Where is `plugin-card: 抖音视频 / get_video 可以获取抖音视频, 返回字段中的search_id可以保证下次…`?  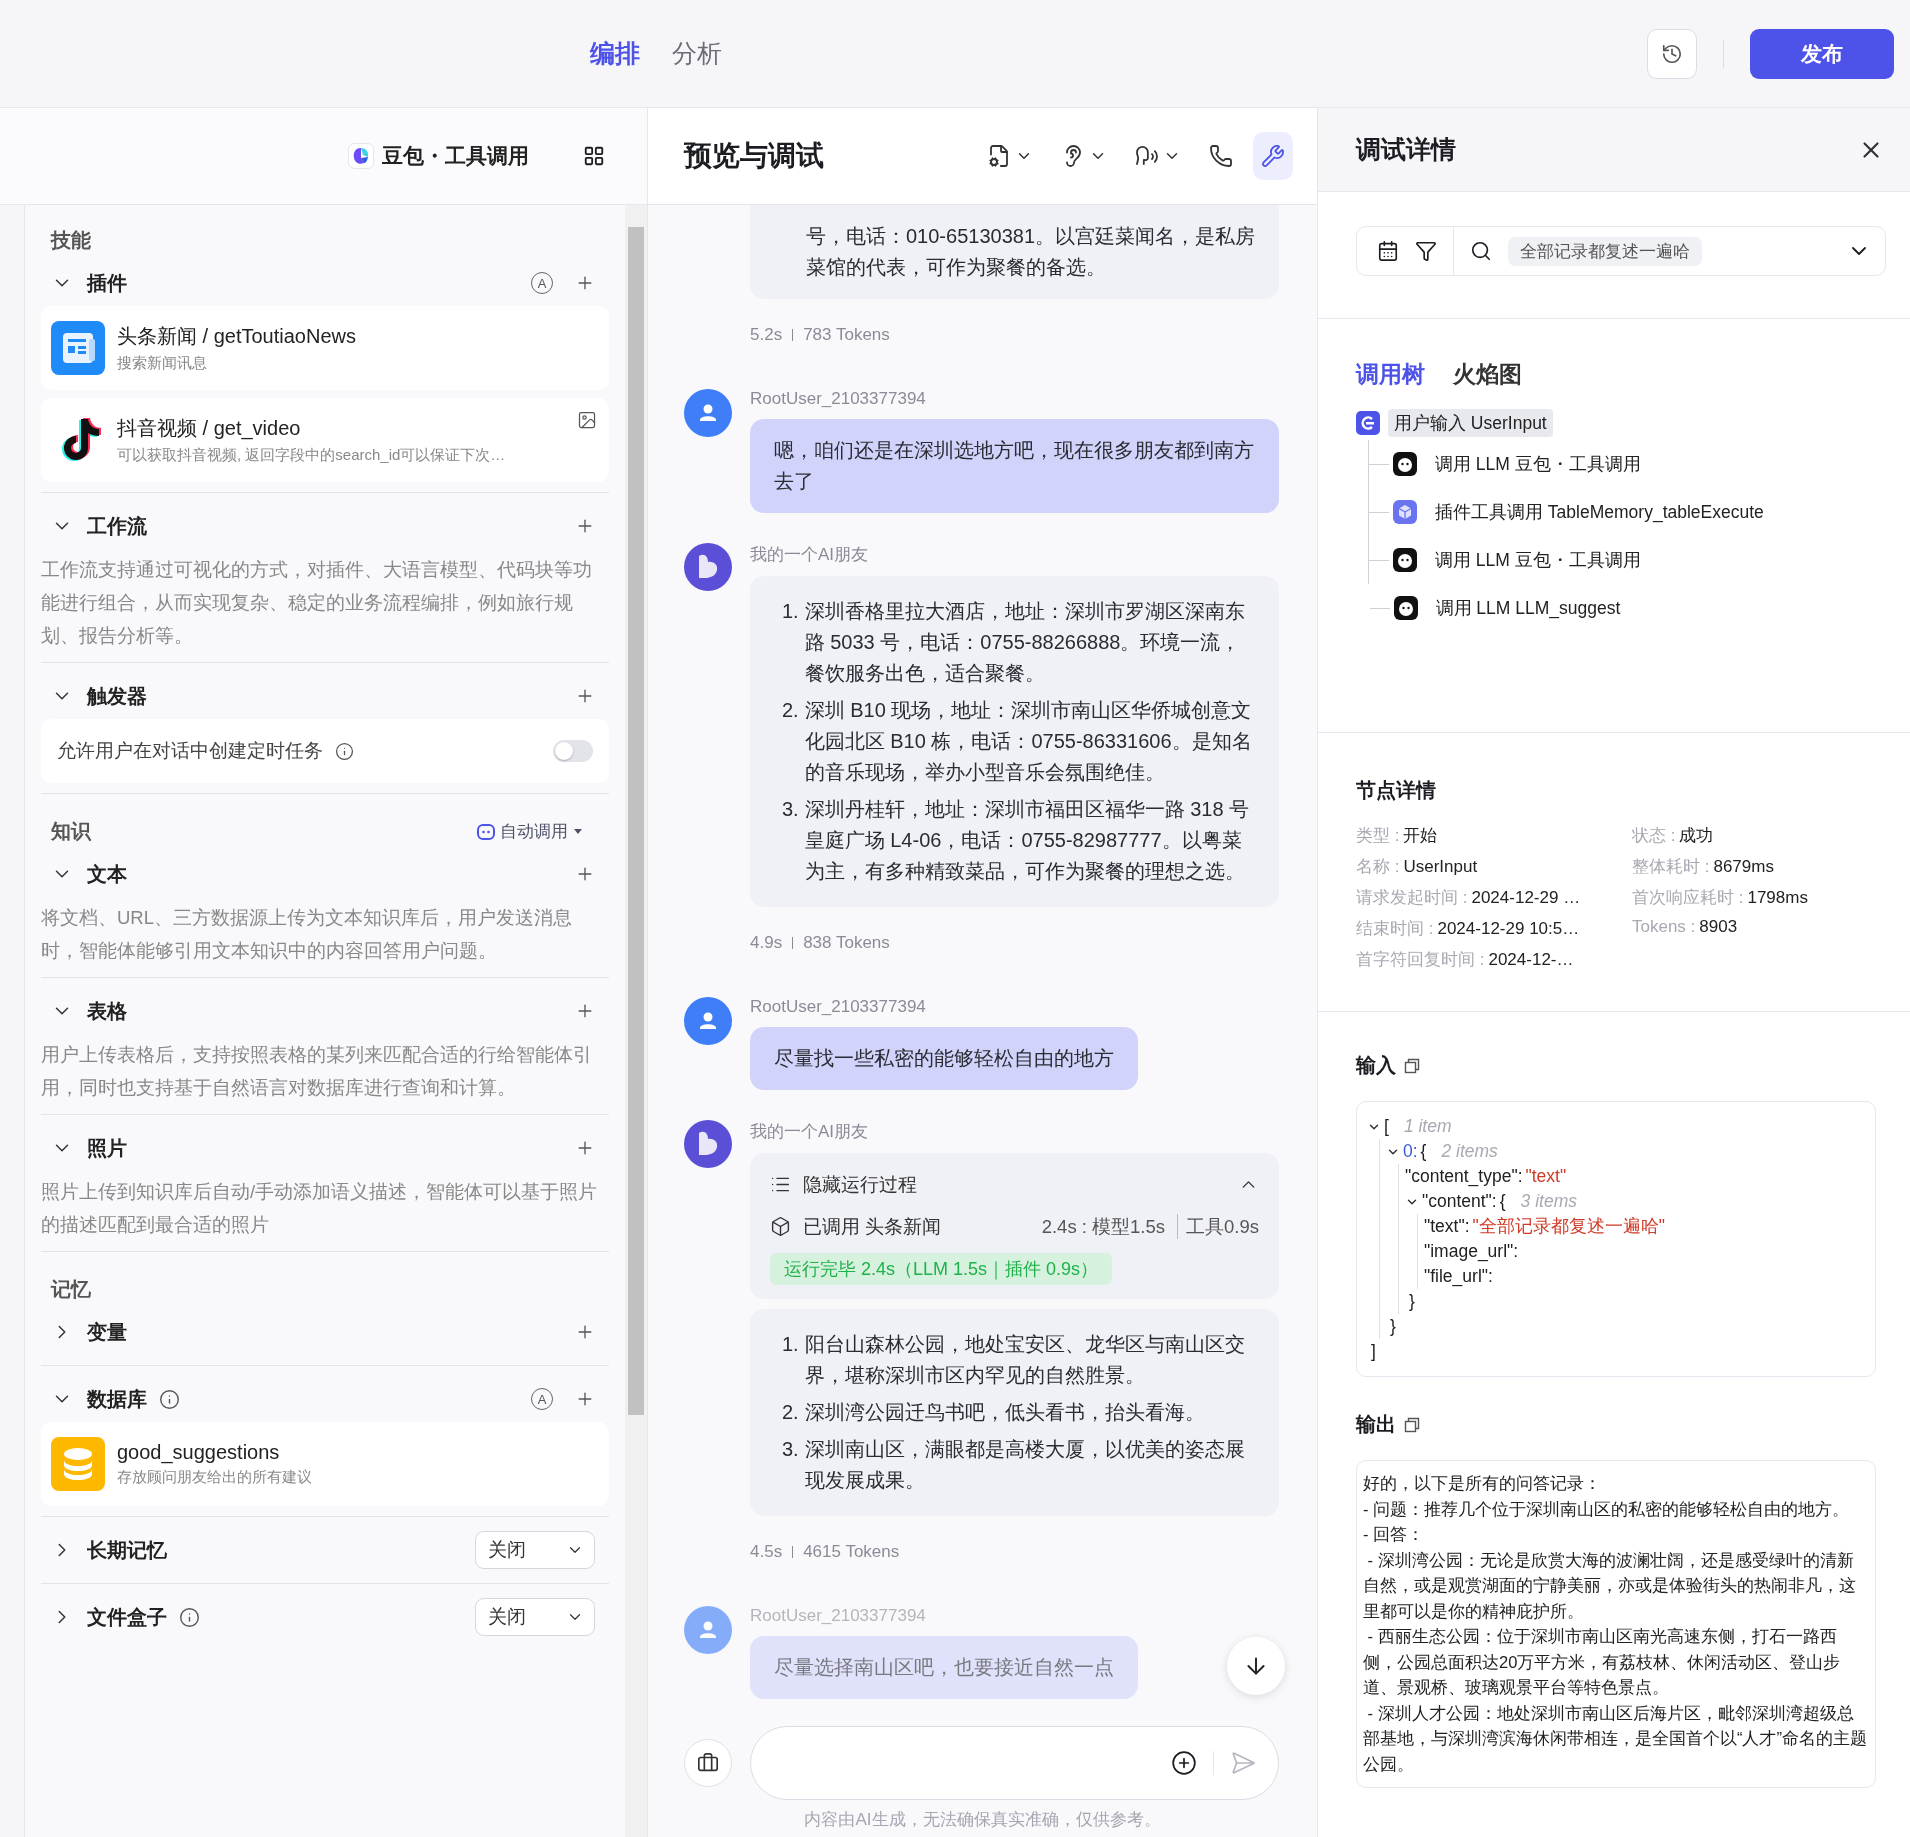
plugin-card: 抖音视频 / get_video 可以获取抖音视频, 返回字段中的search_id可以保证下次… is located at coordinates (325, 440).